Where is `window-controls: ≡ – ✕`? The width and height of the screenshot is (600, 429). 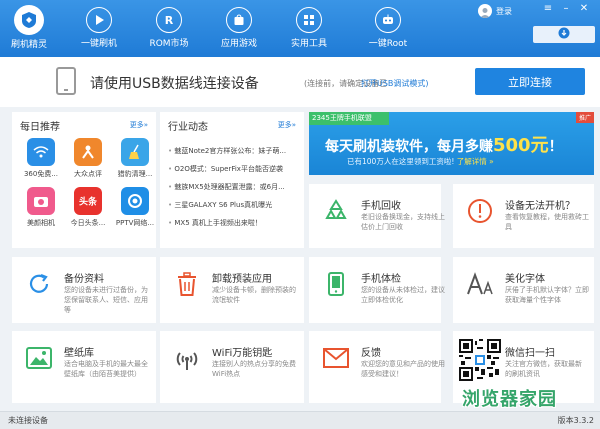 window-controls: ≡ – ✕ is located at coordinates (566, 9).